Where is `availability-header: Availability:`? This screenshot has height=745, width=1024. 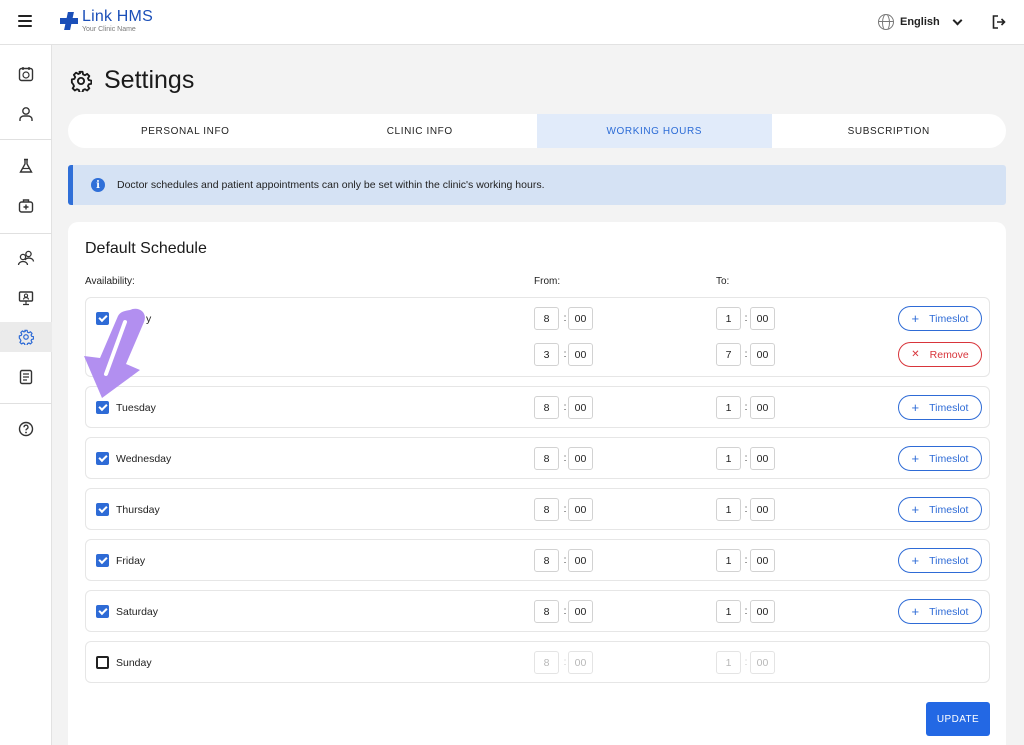
availability-header: Availability: is located at coordinates (110, 281).